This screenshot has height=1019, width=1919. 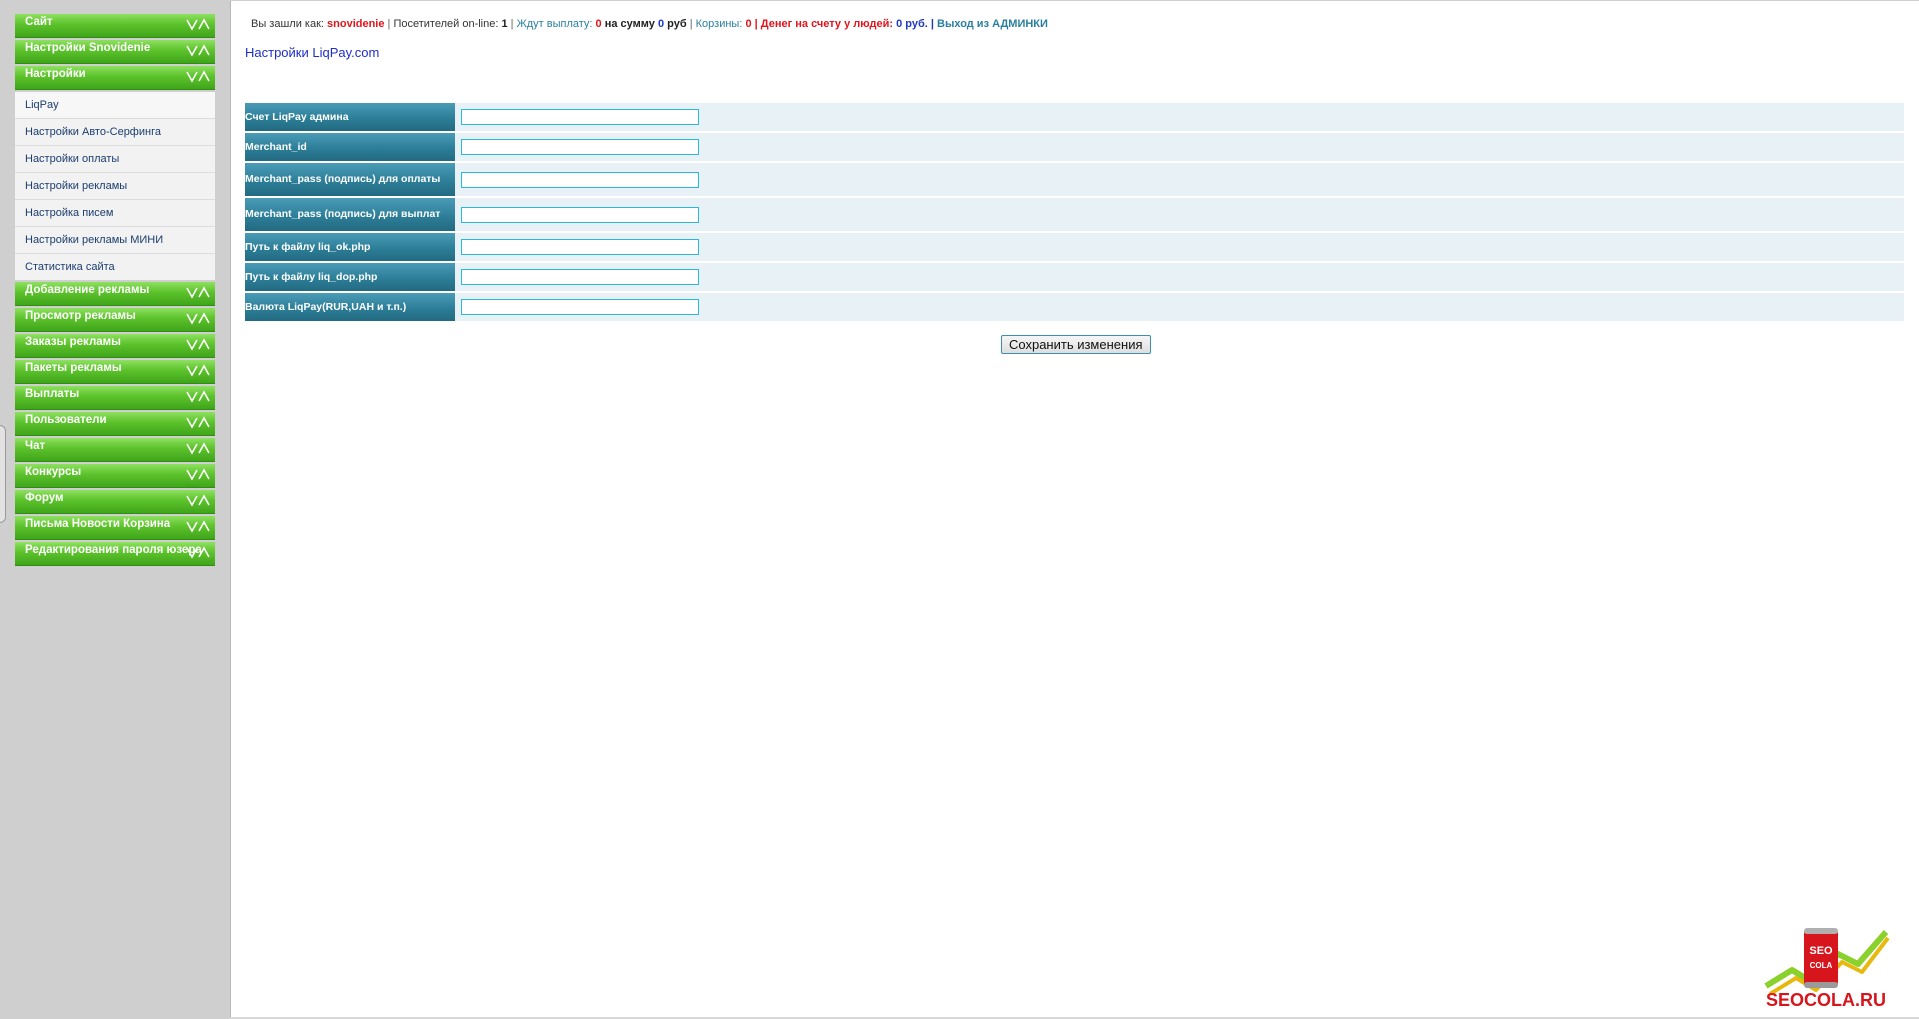 What do you see at coordinates (1076, 344) in the screenshot?
I see `save-changes-button: Сохранить изменения` at bounding box center [1076, 344].